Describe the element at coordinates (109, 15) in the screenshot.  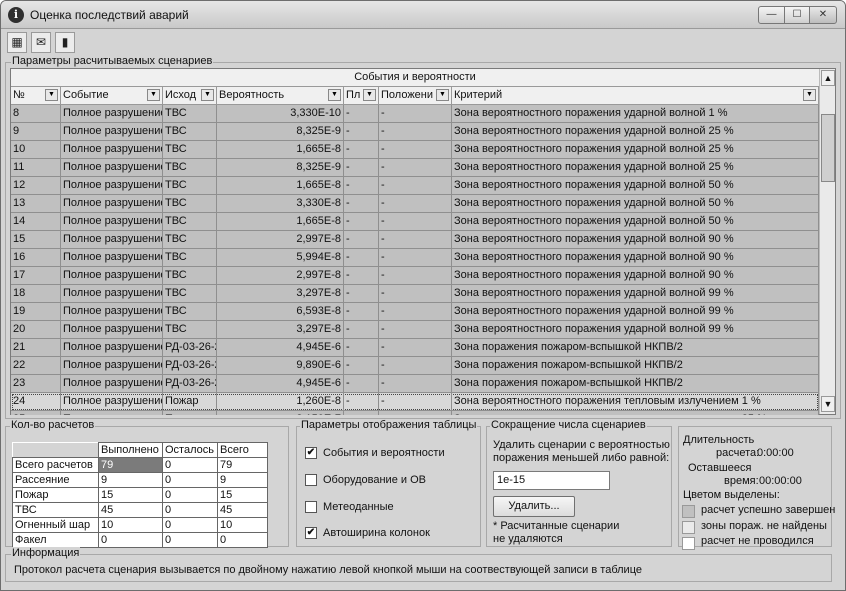
I see `window-title: Оценка последствий аварий` at that location.